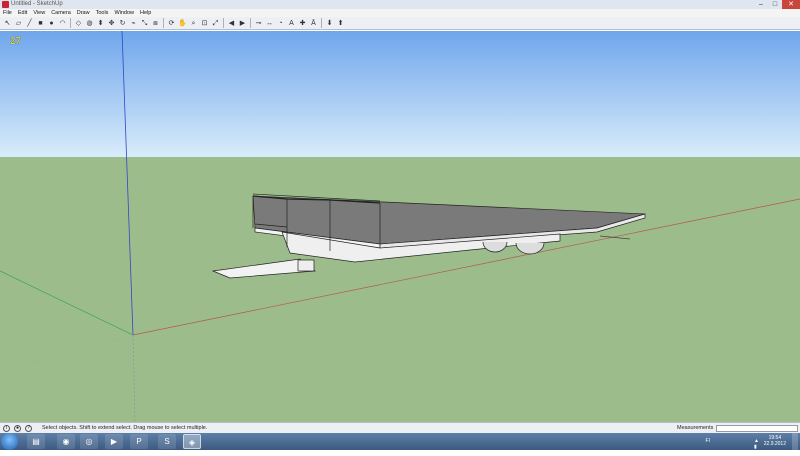  What do you see at coordinates (40, 23) in the screenshot?
I see `rectangle-icon: ■` at bounding box center [40, 23].